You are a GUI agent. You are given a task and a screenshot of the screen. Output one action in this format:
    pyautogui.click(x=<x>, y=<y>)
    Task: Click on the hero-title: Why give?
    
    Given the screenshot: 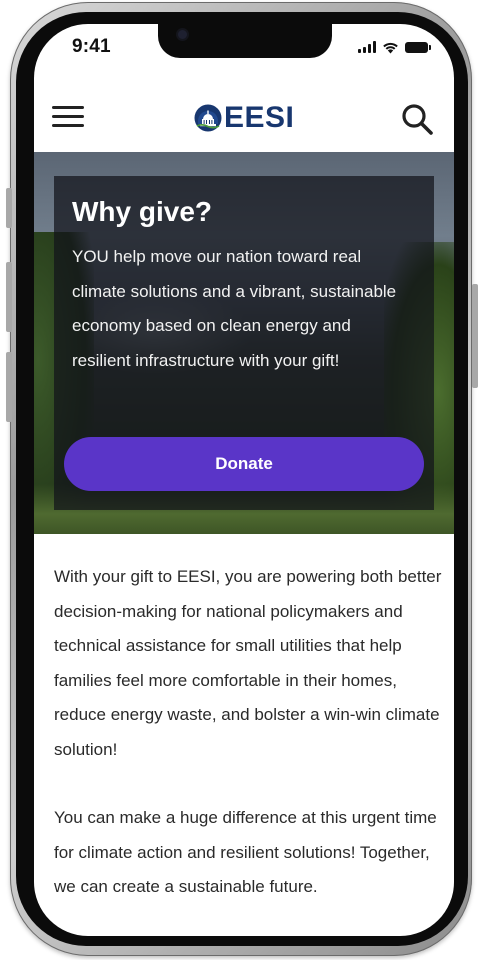 What is the action you would take?
    pyautogui.click(x=142, y=211)
    